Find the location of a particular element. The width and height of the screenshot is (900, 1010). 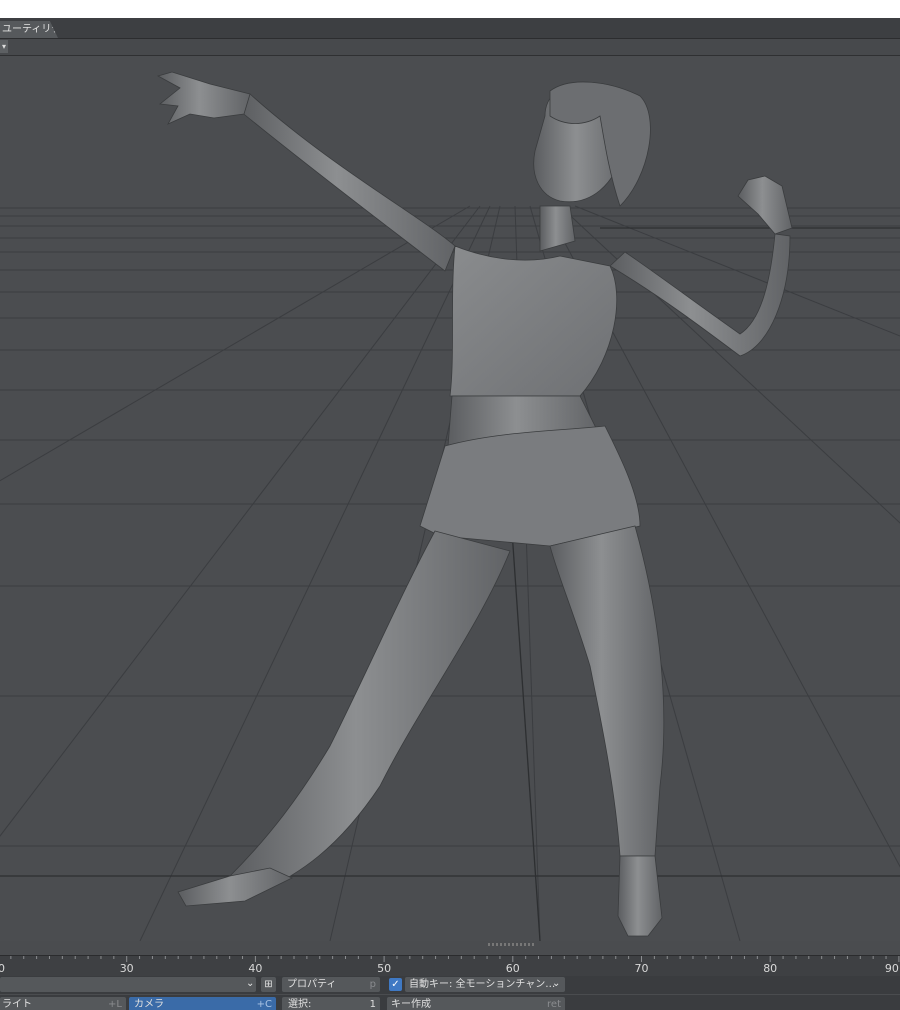

properties-button: プロパティ p is located at coordinates (331, 984).